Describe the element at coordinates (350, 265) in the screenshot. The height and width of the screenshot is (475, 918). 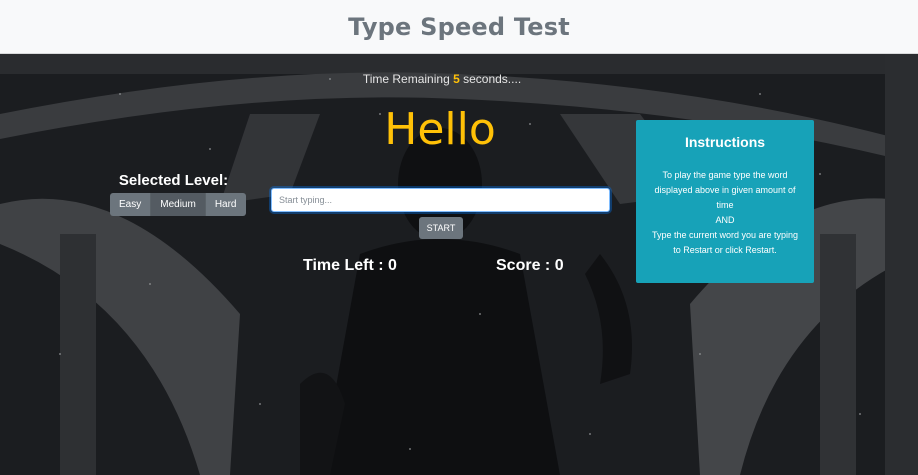
I see `time-left-text: Time Left : 0` at that location.